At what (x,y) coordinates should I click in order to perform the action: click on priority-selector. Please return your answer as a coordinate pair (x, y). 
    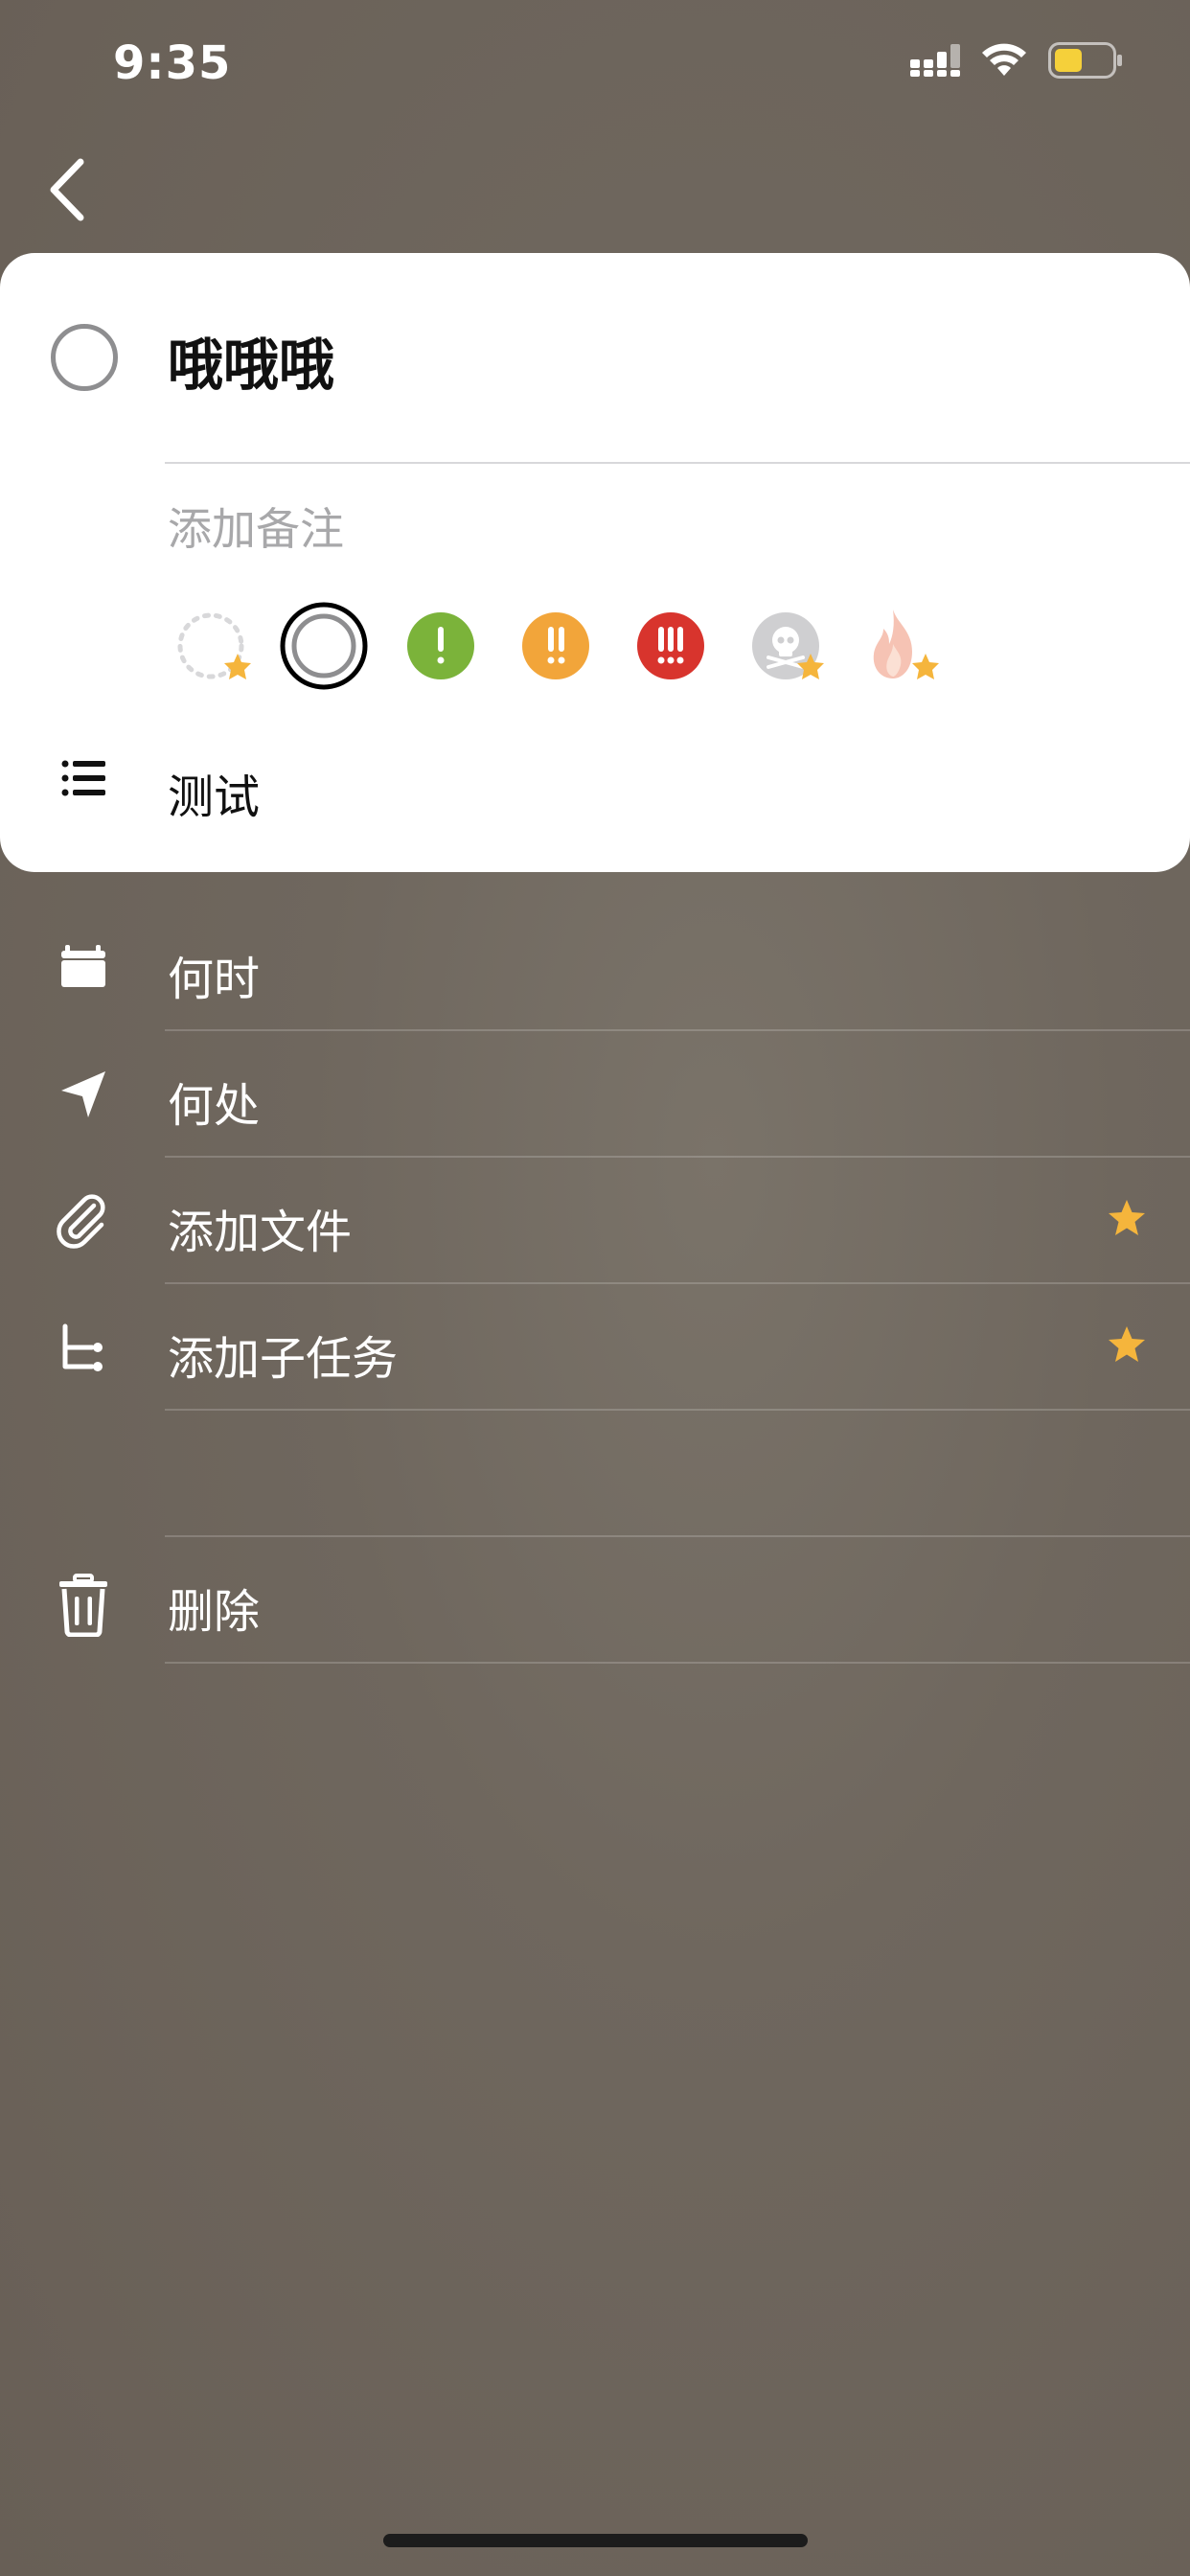
    Looking at the image, I should click on (604, 646).